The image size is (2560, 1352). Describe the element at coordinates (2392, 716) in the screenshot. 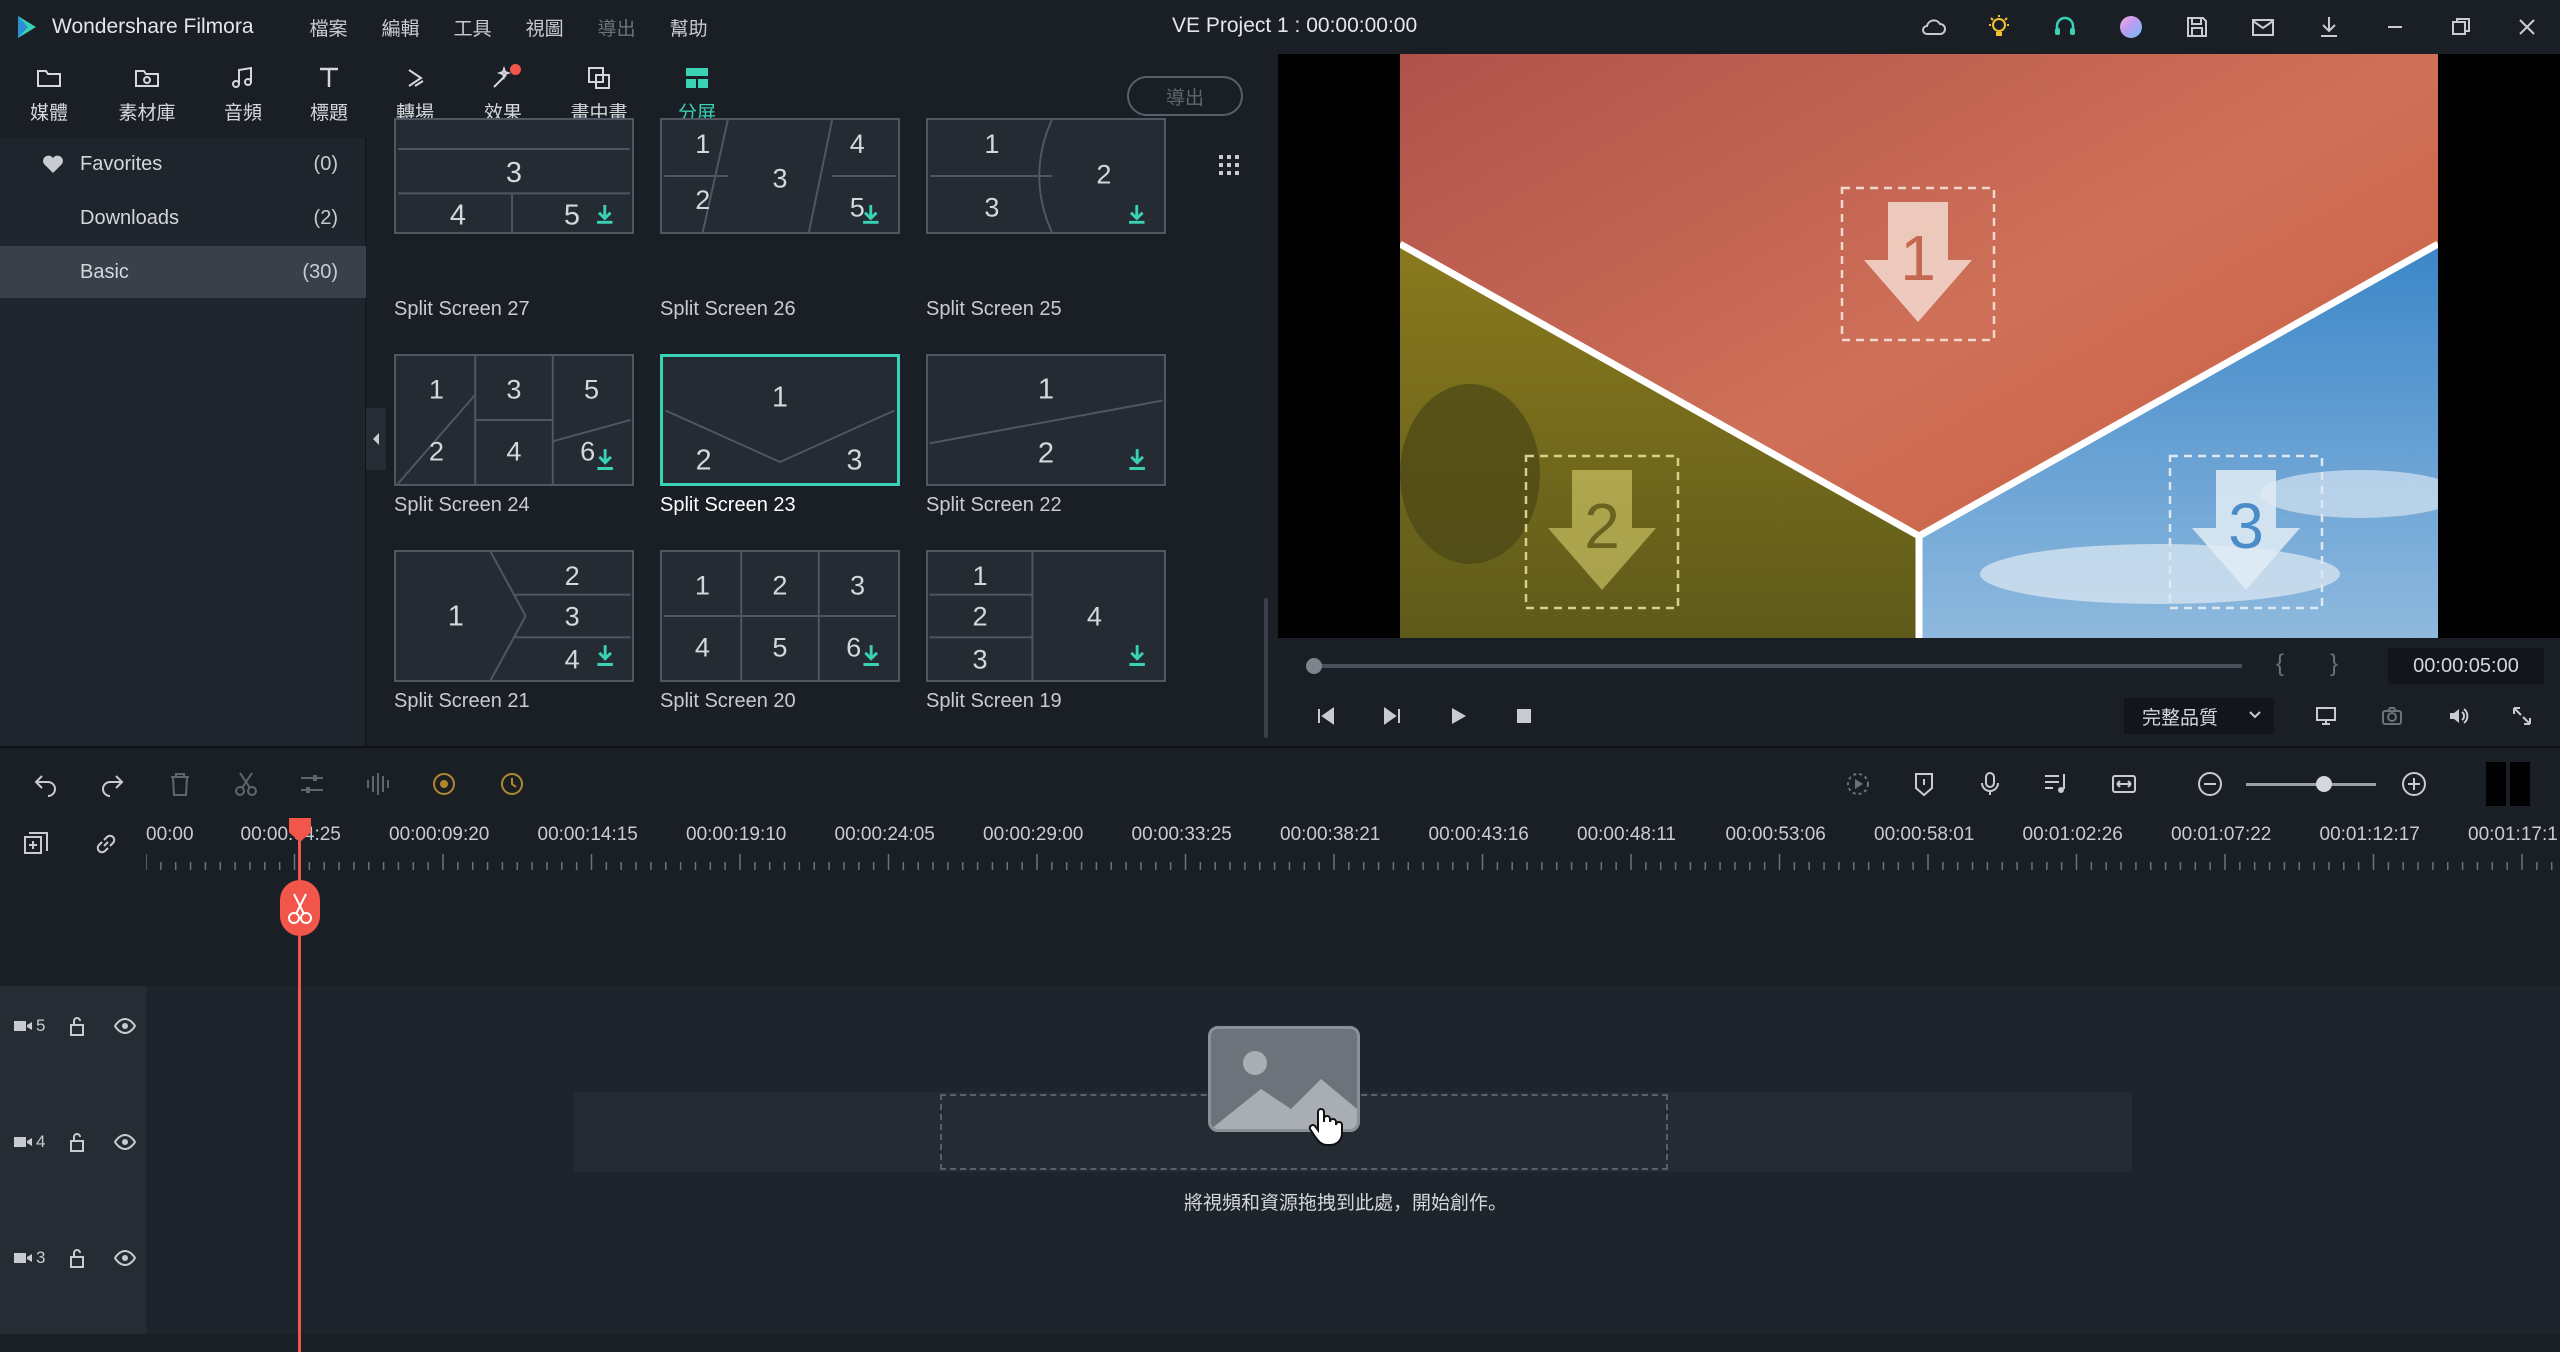

I see `snapshot-button` at that location.